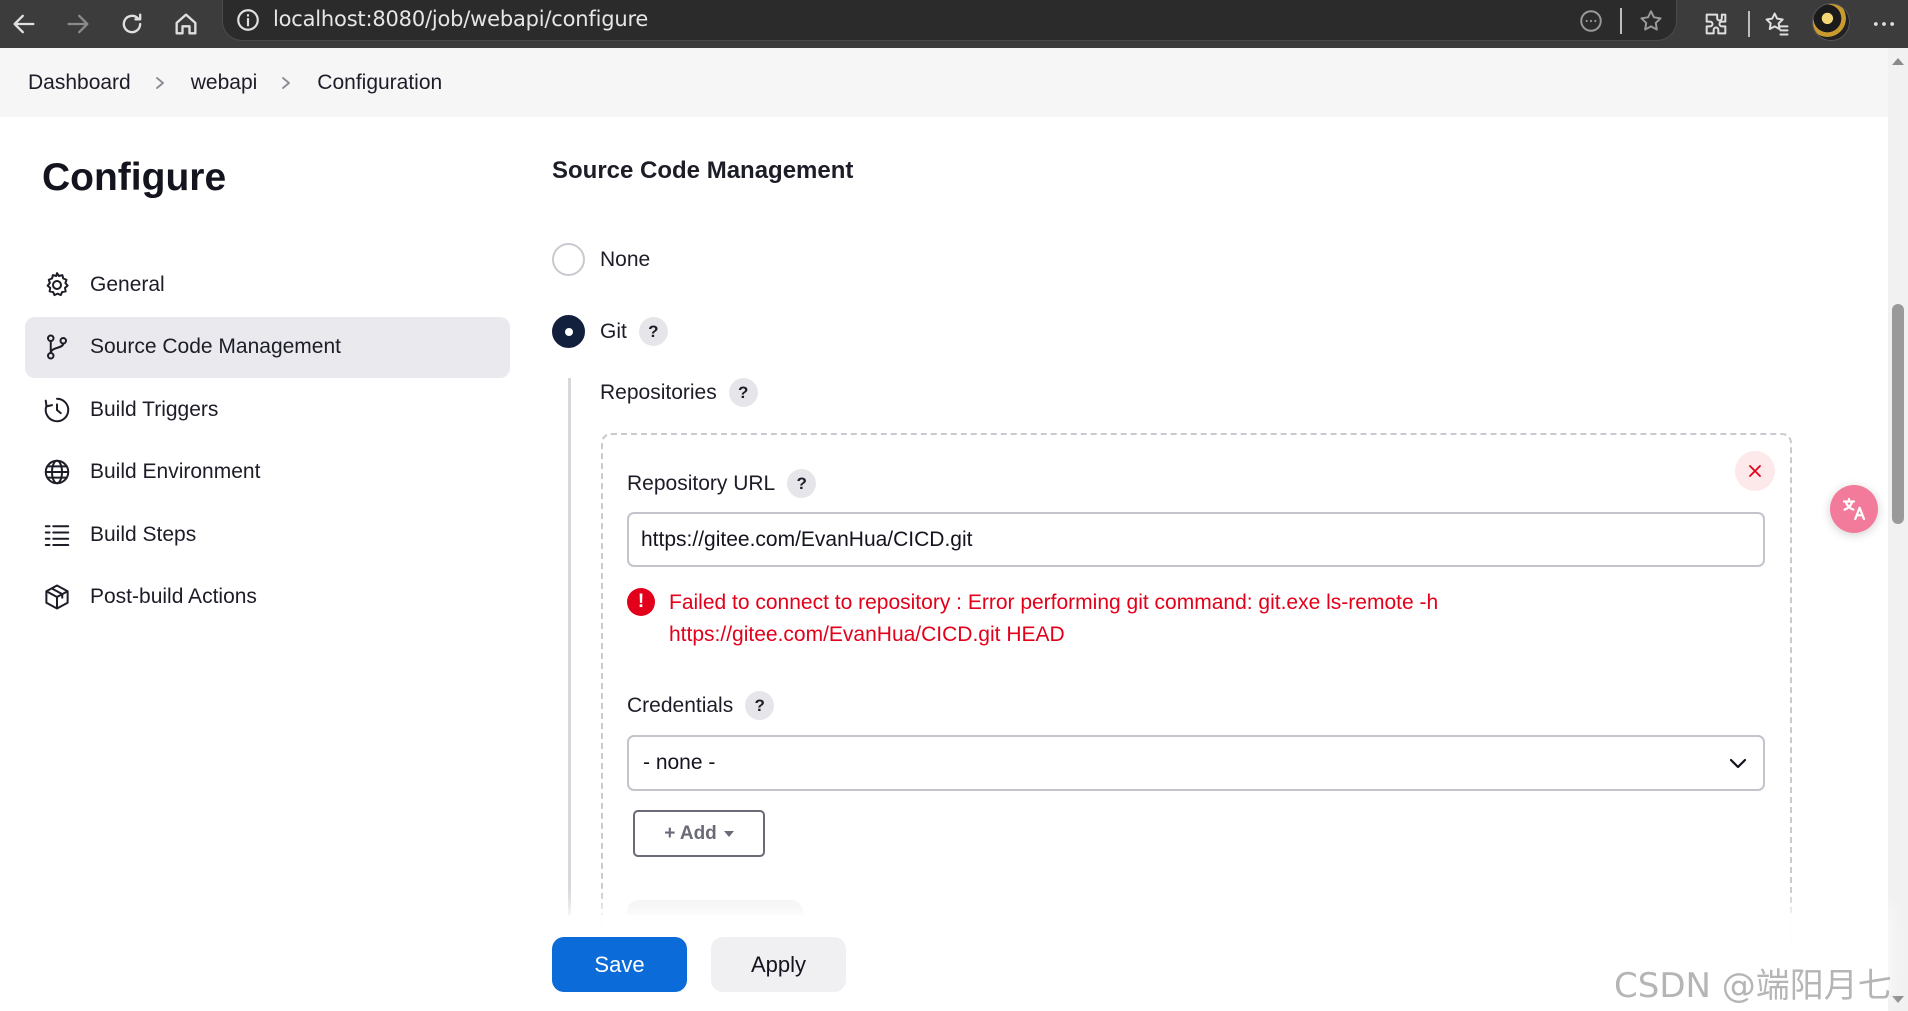  What do you see at coordinates (57, 285) in the screenshot?
I see `gear-icon` at bounding box center [57, 285].